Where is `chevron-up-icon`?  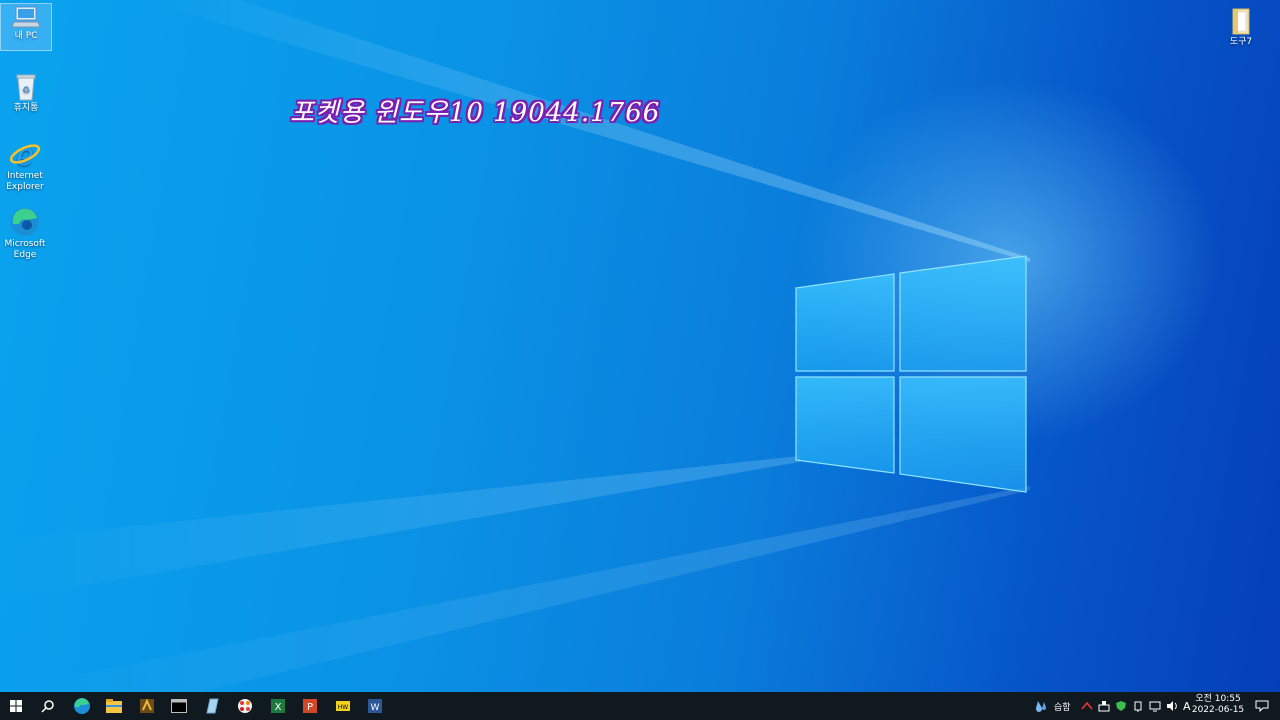 chevron-up-icon is located at coordinates (1087, 706).